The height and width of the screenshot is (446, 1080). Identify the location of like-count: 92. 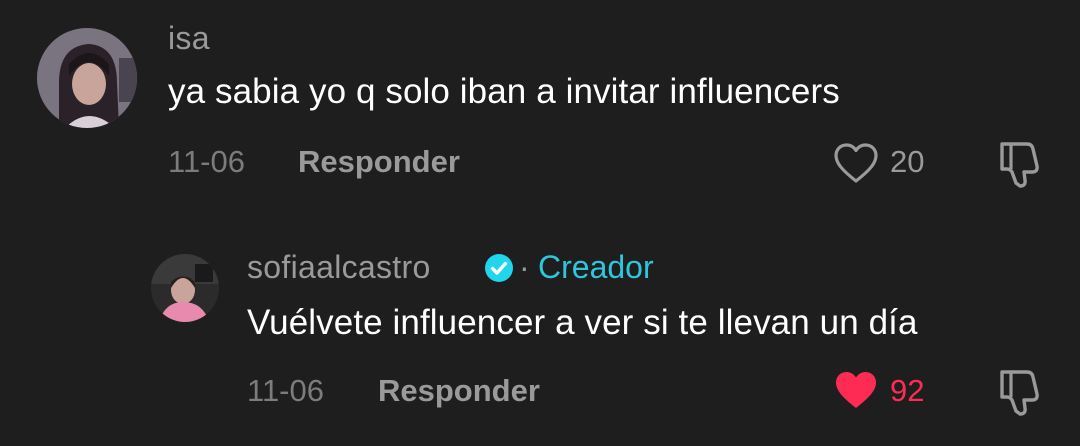
(907, 390).